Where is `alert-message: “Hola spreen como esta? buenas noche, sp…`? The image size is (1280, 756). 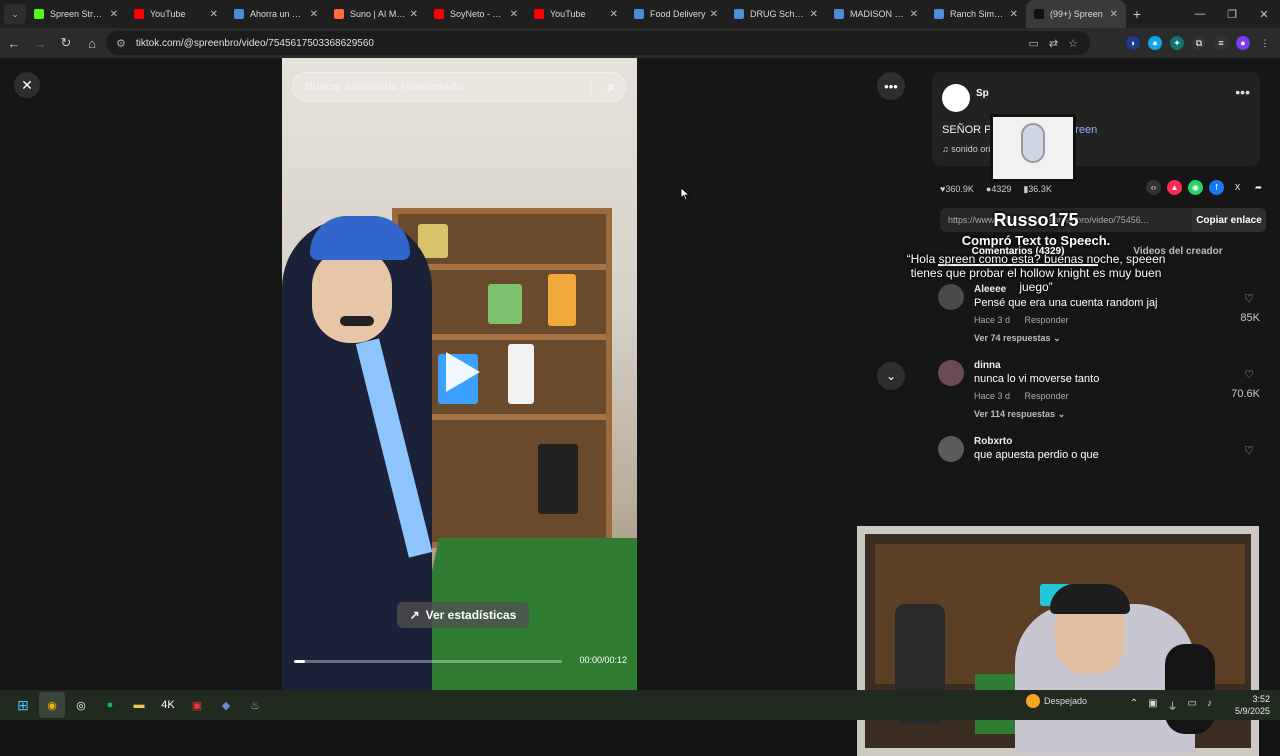 alert-message: “Hola spreen como esta? buenas noche, sp… is located at coordinates (1036, 273).